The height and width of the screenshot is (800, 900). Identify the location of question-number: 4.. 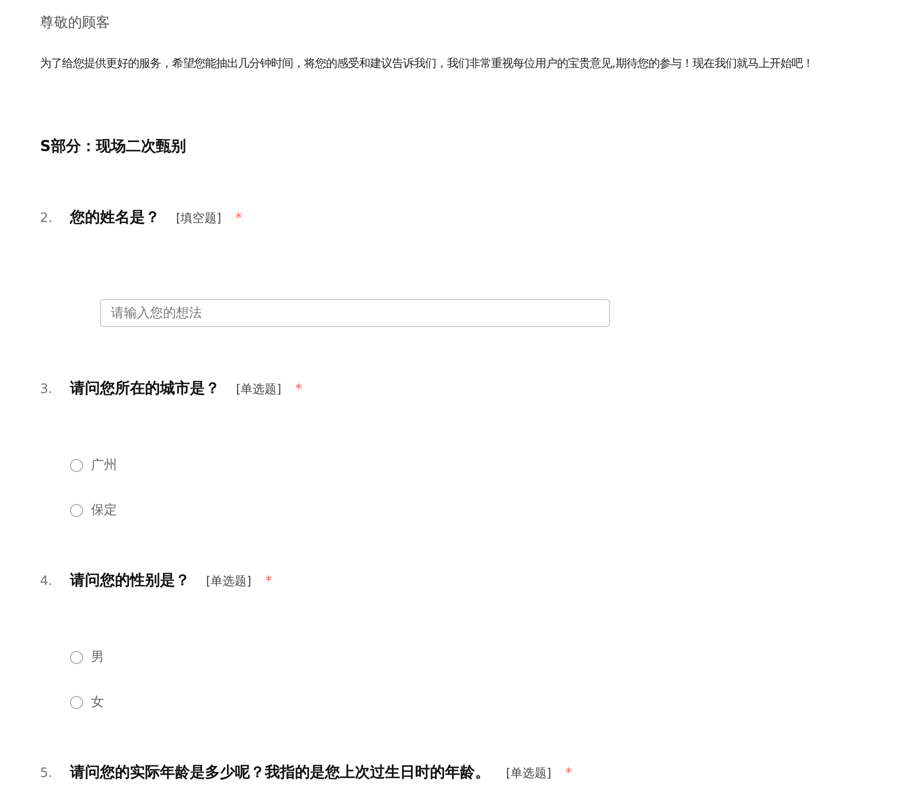
(47, 581).